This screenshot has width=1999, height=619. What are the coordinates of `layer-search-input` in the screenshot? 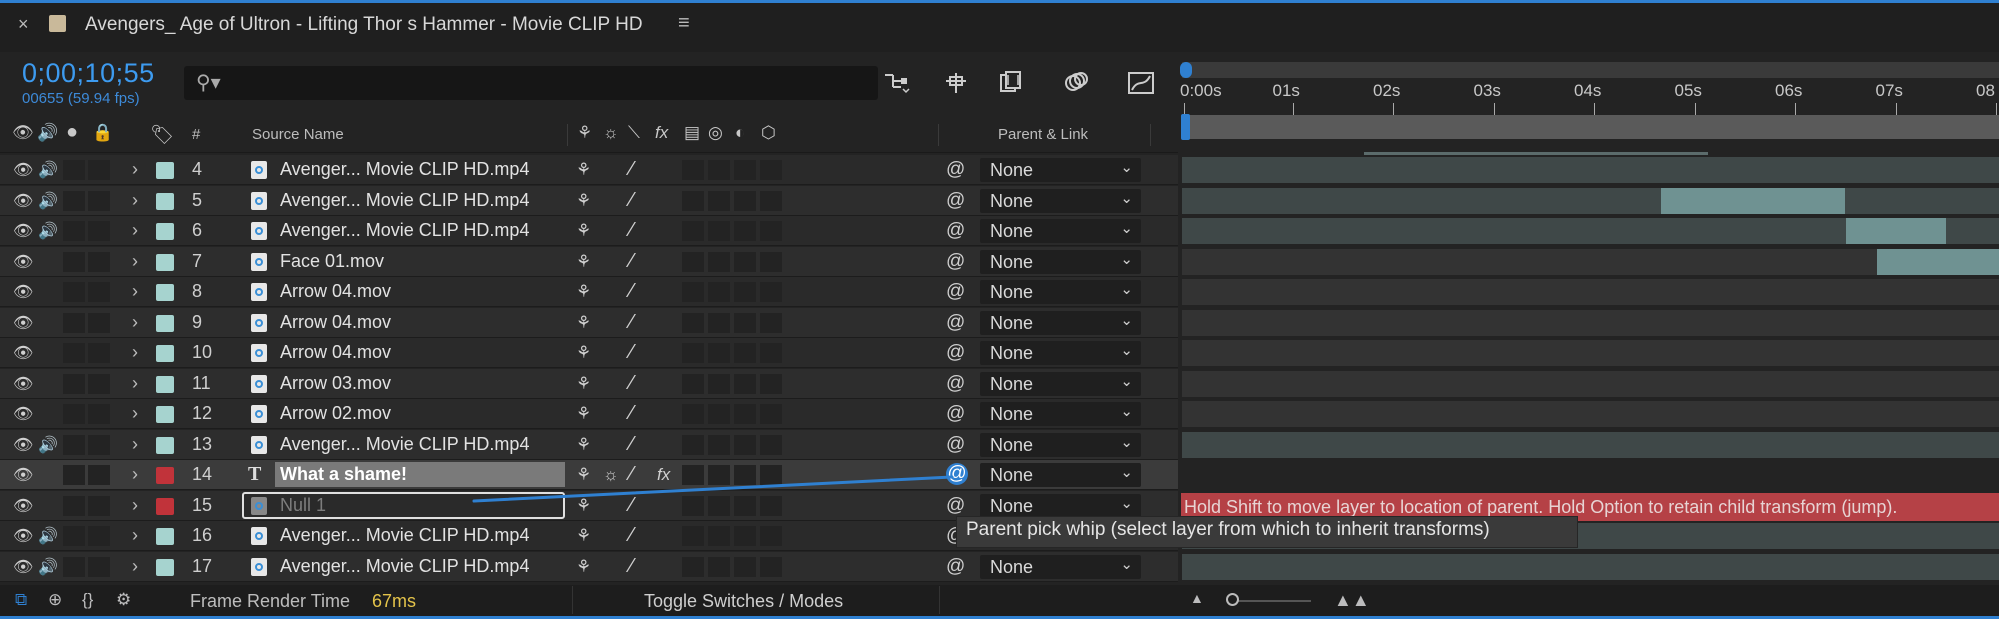 It's located at (531, 83).